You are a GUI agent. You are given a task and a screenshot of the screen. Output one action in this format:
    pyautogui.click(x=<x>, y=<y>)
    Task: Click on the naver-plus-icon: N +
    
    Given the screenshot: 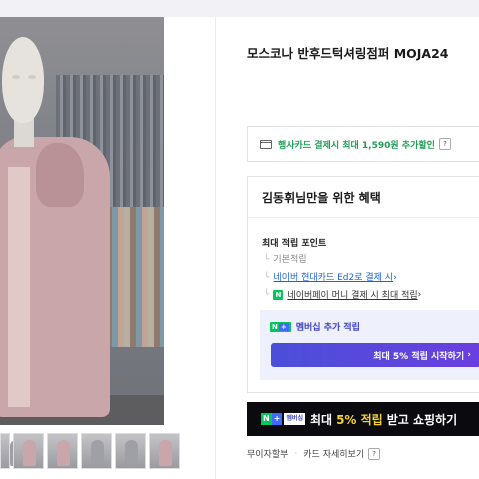 What is the action you would take?
    pyautogui.click(x=280, y=326)
    